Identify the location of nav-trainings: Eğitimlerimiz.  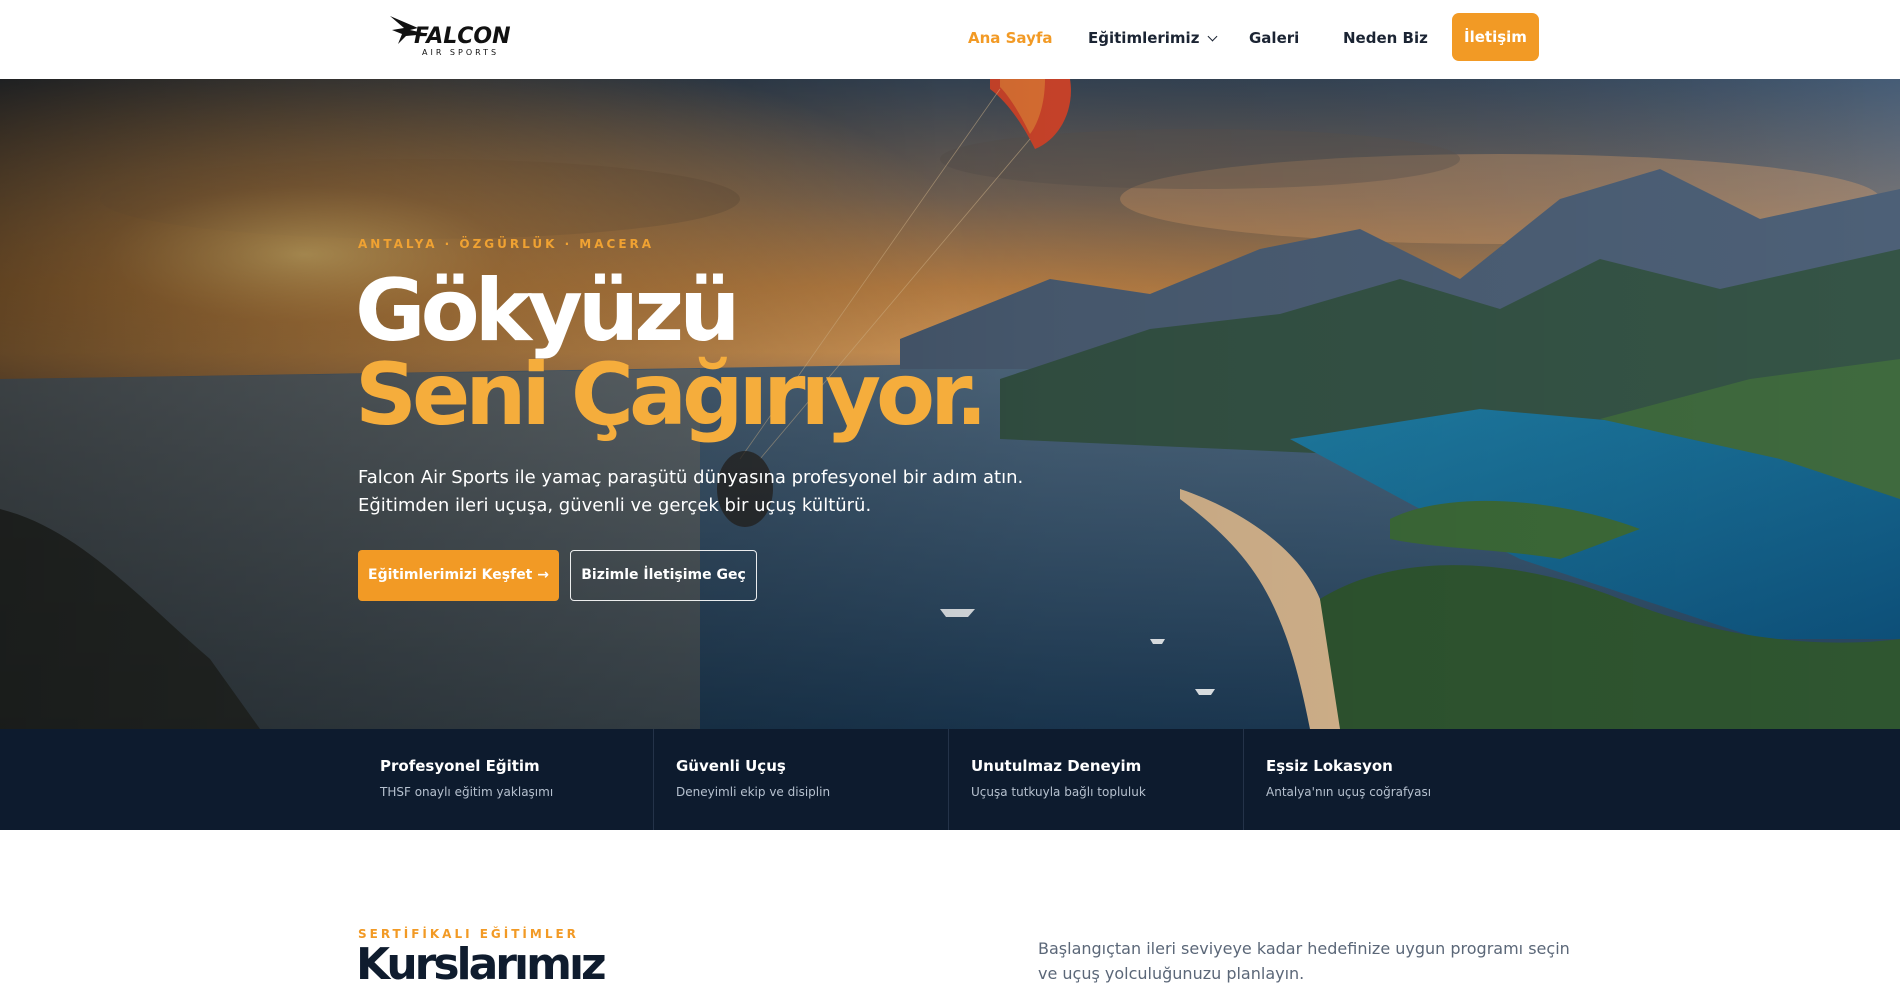
(1153, 38).